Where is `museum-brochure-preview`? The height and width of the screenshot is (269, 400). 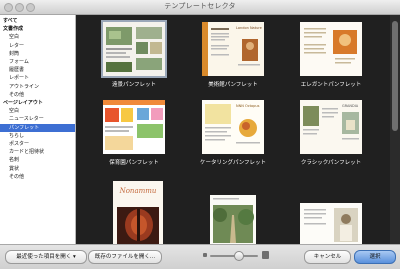
museum-brochure-preview is located at coordinates (233, 49).